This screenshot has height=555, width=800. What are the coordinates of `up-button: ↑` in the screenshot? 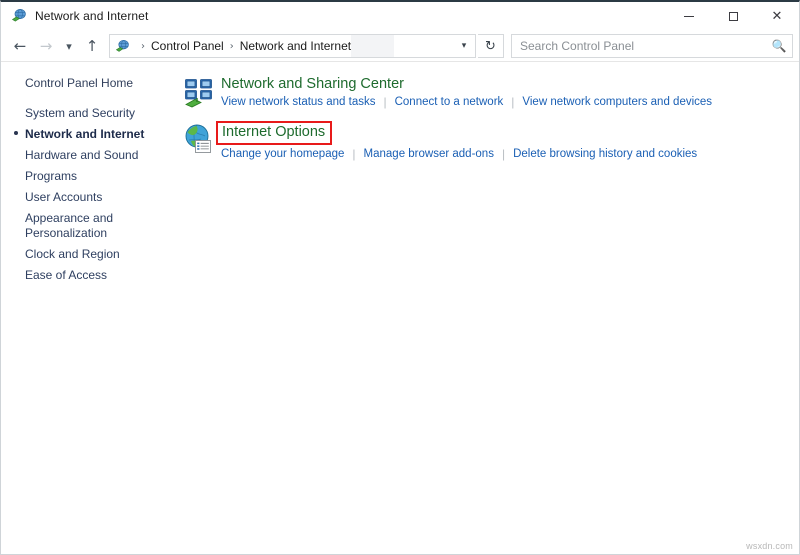 It's located at (92, 46).